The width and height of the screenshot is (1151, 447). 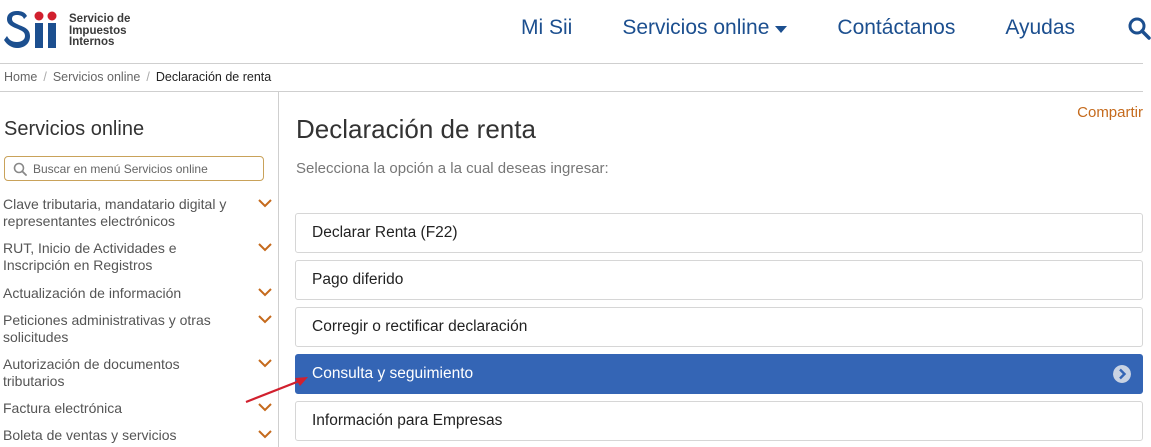 I want to click on chevron-right-circle-icon, so click(x=1122, y=374).